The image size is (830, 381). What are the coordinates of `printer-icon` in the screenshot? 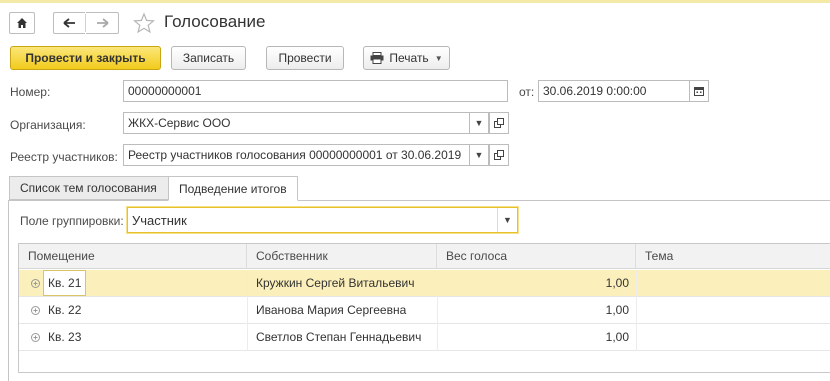 It's located at (377, 58).